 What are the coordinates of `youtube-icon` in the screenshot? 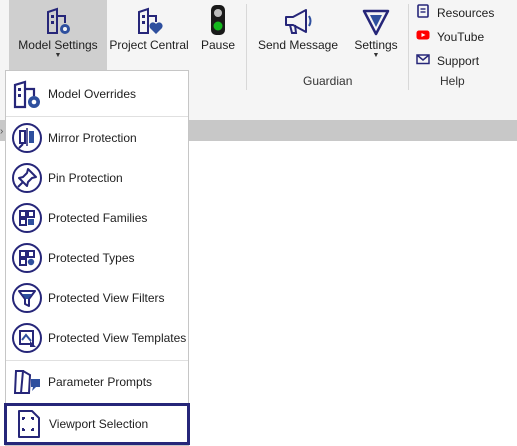 It's located at (423, 36).